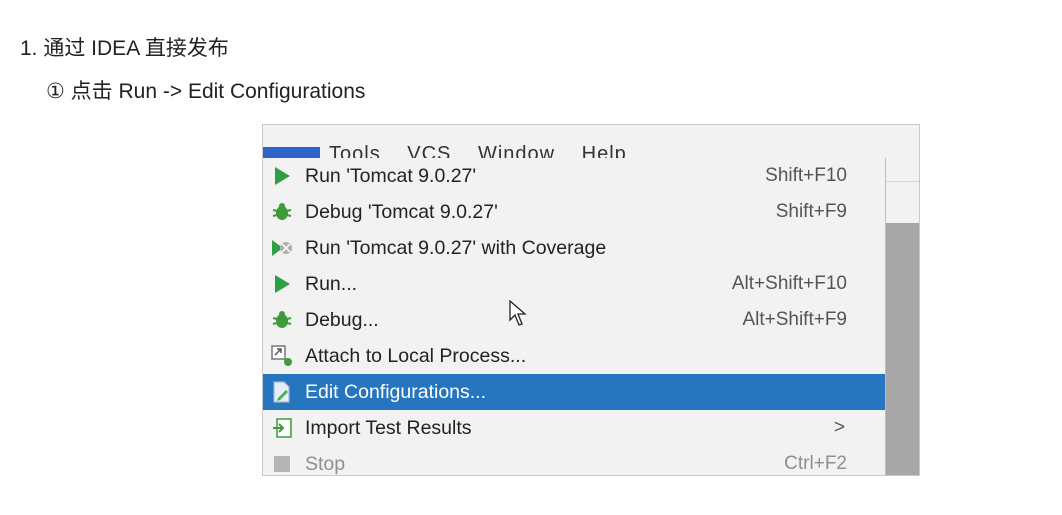  I want to click on step-instruction: ① 点击 Run -> Edit Configurations, so click(206, 91).